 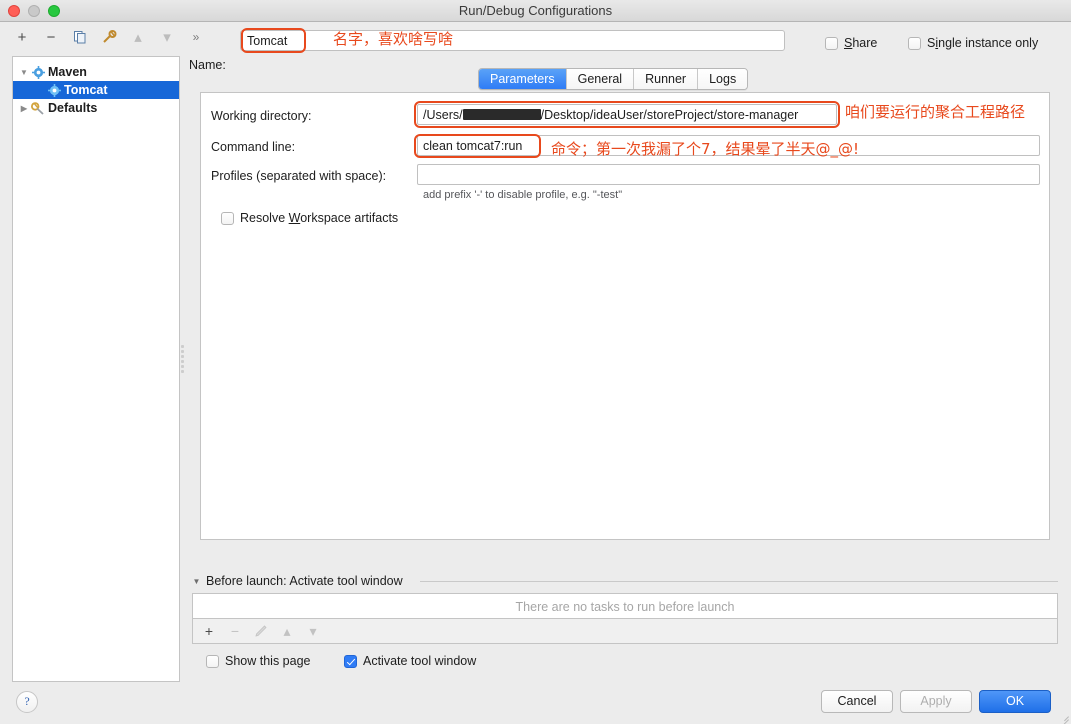 What do you see at coordinates (666, 79) in the screenshot?
I see `tab-runner: Runner` at bounding box center [666, 79].